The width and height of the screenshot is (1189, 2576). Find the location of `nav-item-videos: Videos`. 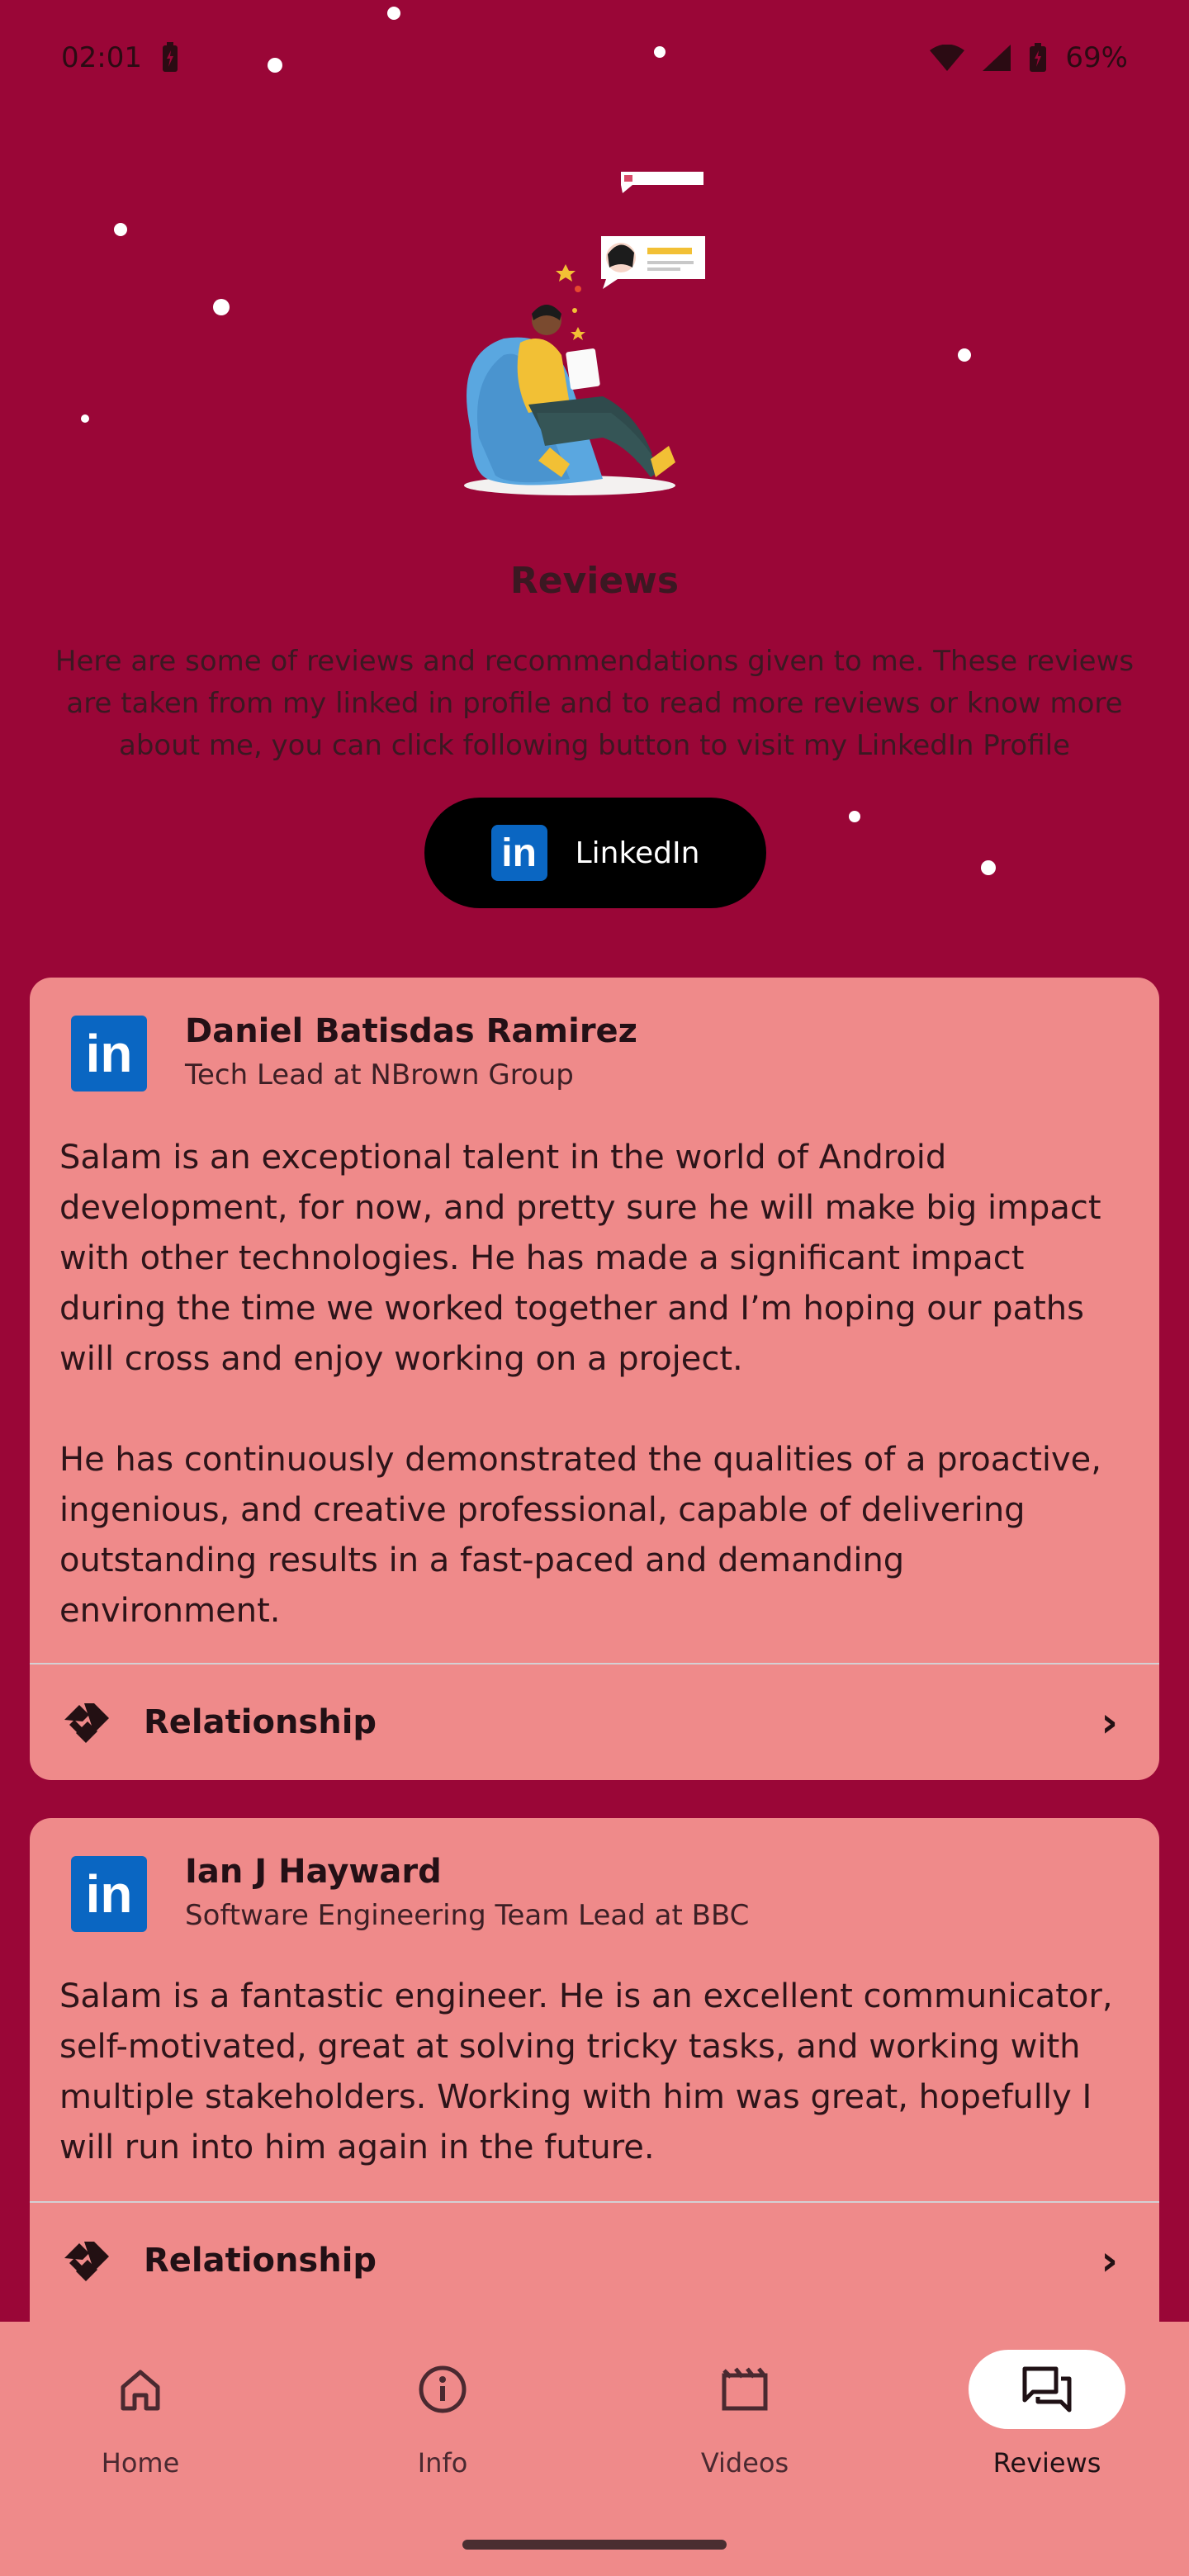

nav-item-videos: Videos is located at coordinates (745, 2408).